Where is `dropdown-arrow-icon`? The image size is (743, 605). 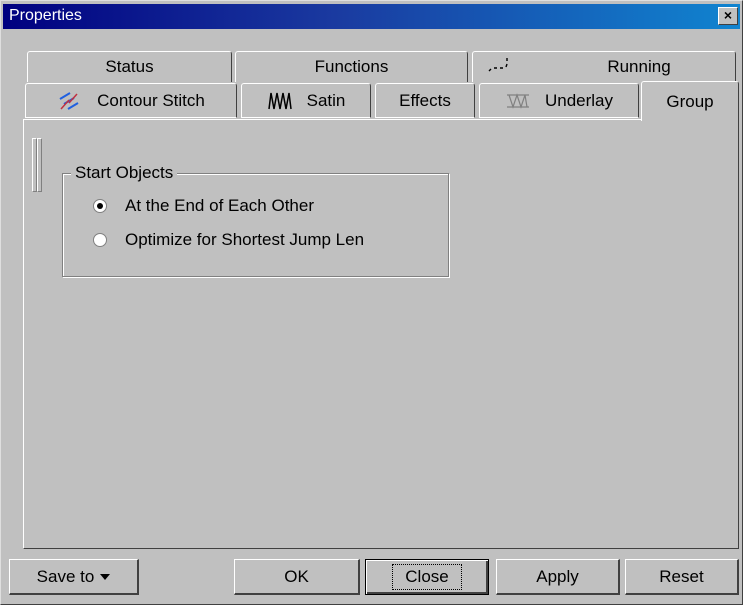
dropdown-arrow-icon is located at coordinates (105, 576).